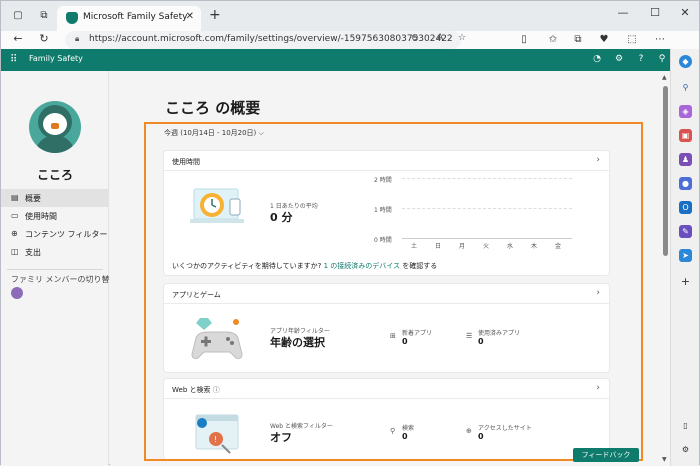 This screenshot has height=466, width=700. What do you see at coordinates (415, 38) in the screenshot?
I see `zoom-icon: ⊖` at bounding box center [415, 38].